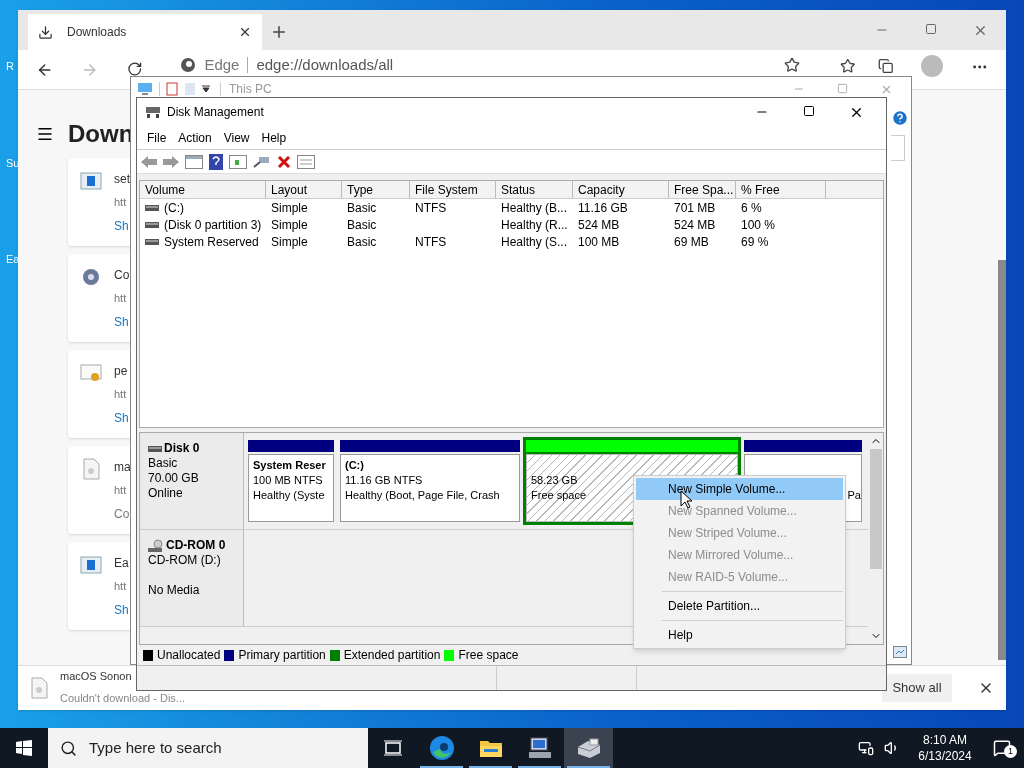 The image size is (1024, 768). Describe the element at coordinates (792, 65) in the screenshot. I see `favorite-icon` at that location.